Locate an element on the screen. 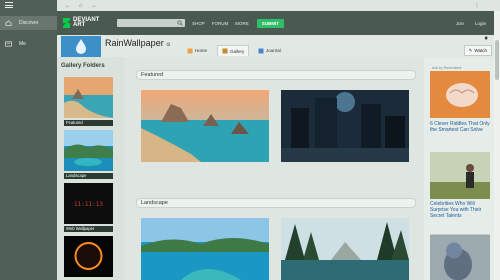  username: RainWallpaper ⊙ is located at coordinates (137, 43).